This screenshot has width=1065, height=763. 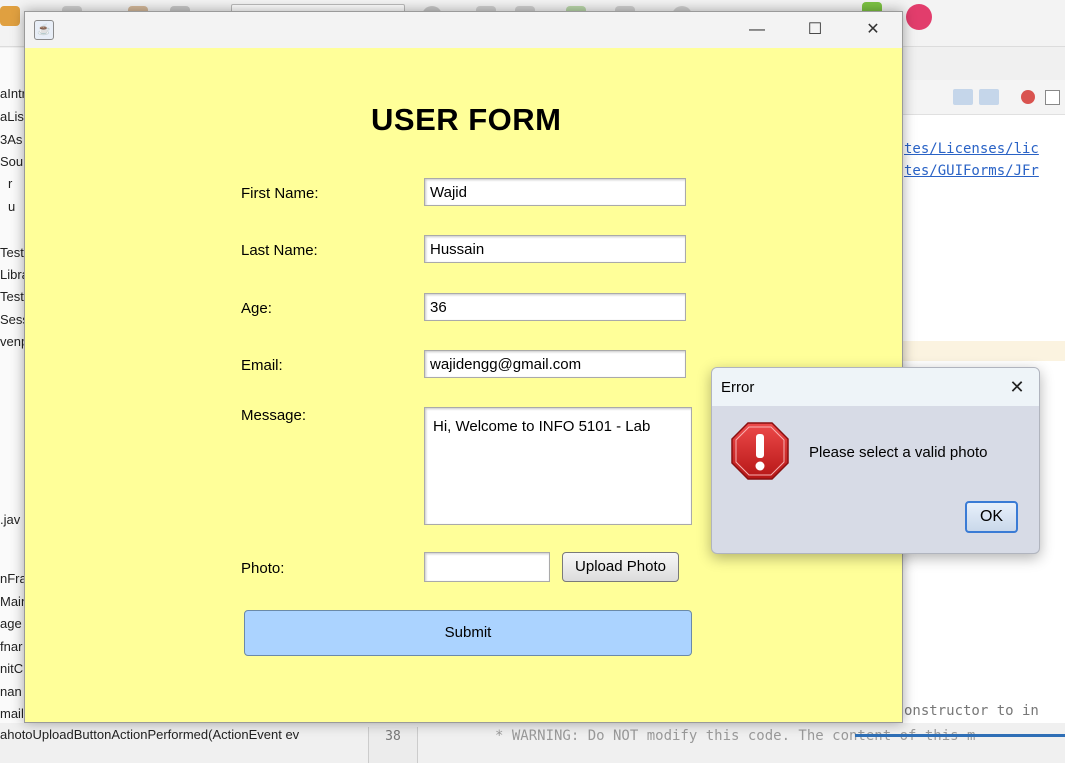 I want to click on last-name-label: Last Name:, so click(x=279, y=250).